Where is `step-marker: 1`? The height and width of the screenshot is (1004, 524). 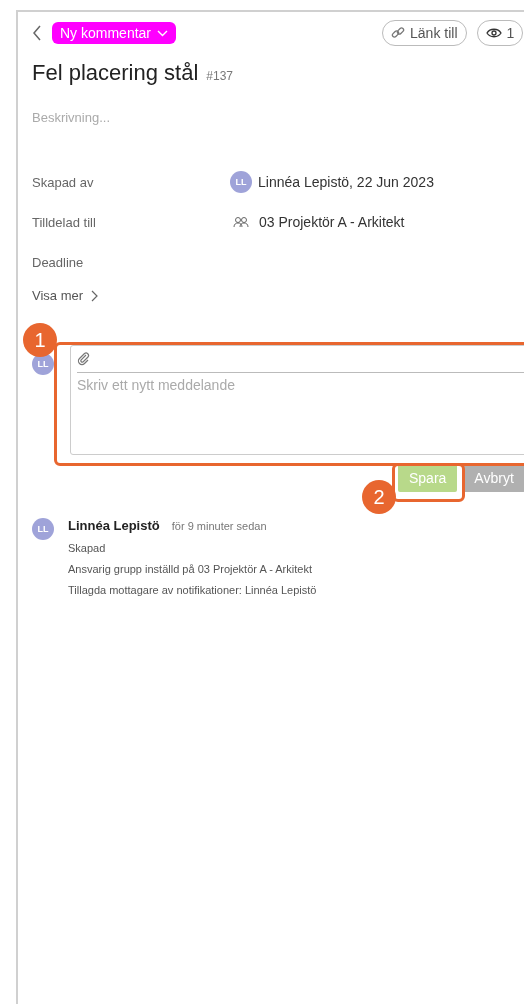 step-marker: 1 is located at coordinates (40, 340).